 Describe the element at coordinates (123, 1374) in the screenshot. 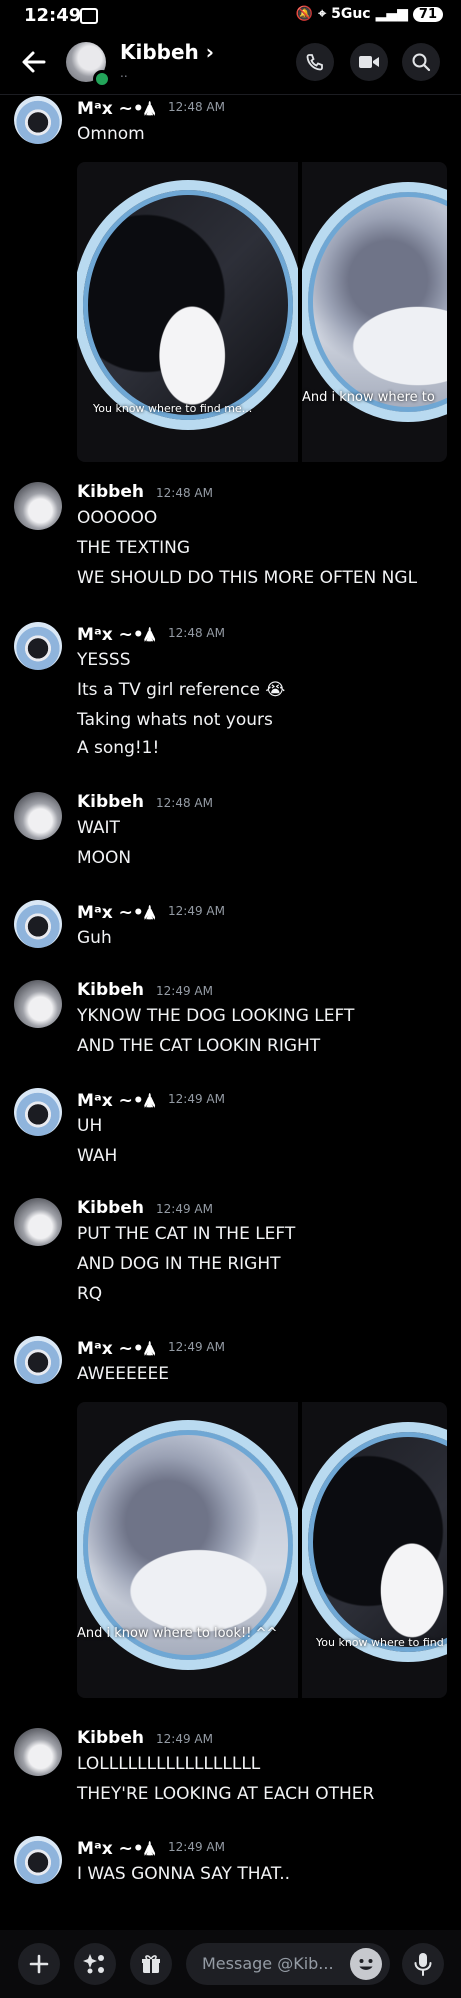

I see `message-text: AWEEEEEE` at that location.